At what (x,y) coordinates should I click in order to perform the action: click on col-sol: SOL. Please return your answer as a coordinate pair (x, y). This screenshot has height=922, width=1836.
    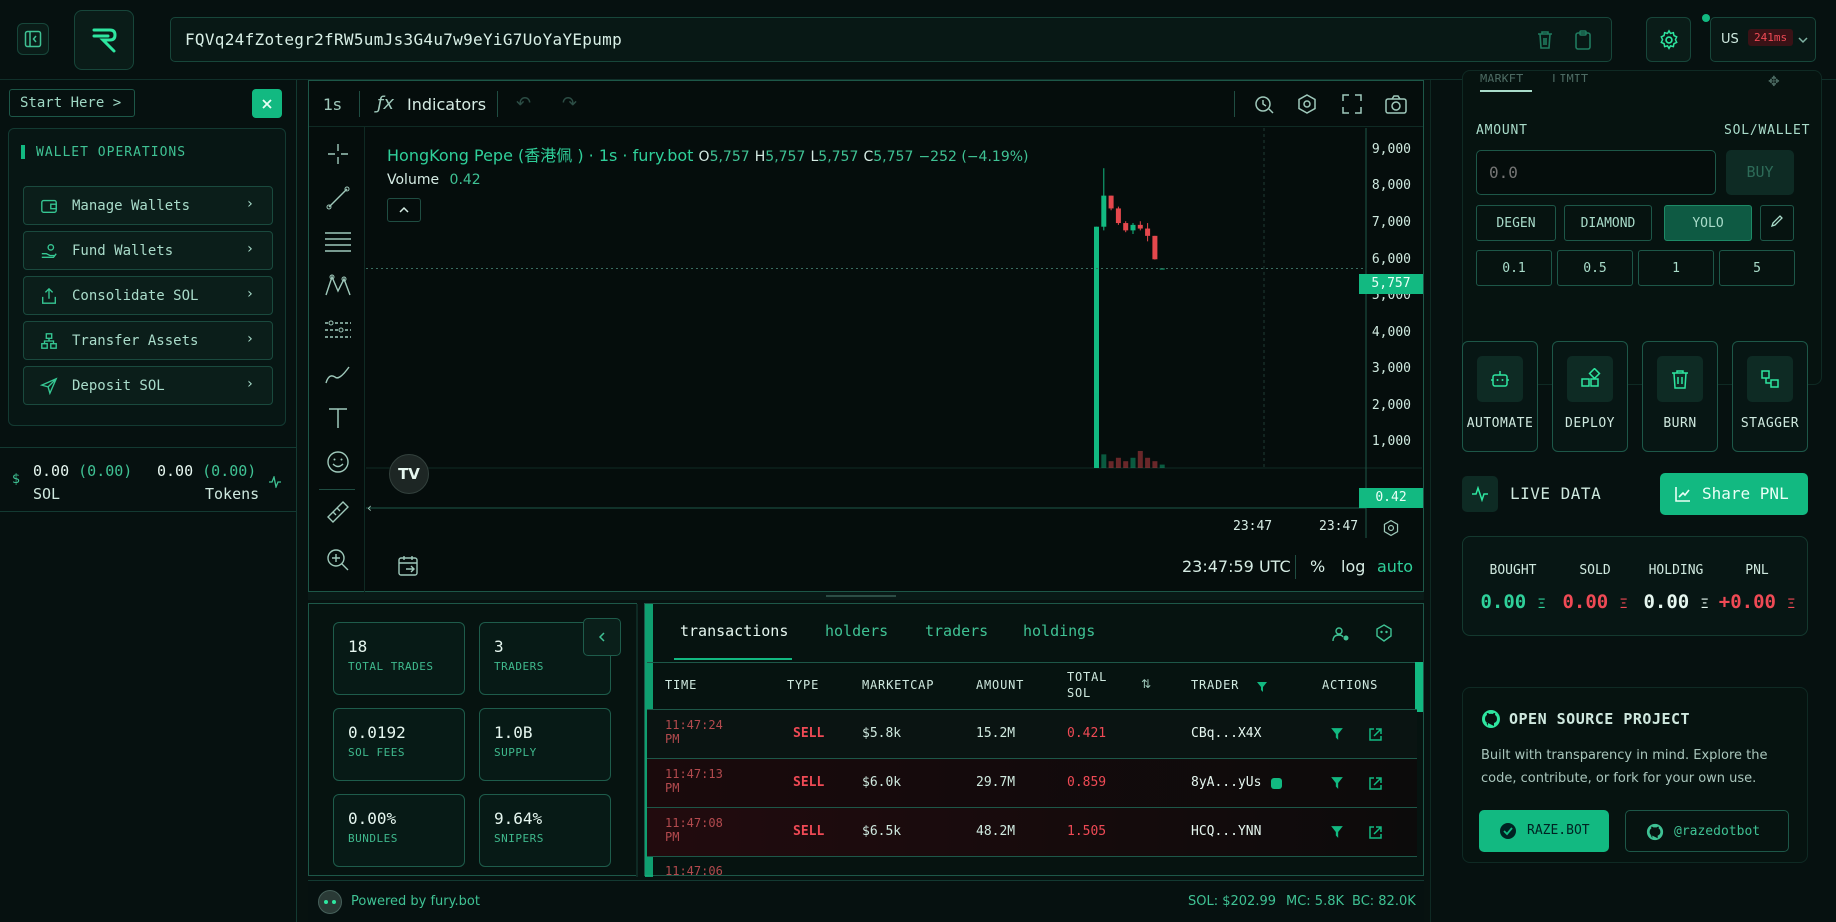
    Looking at the image, I should click on (1079, 693).